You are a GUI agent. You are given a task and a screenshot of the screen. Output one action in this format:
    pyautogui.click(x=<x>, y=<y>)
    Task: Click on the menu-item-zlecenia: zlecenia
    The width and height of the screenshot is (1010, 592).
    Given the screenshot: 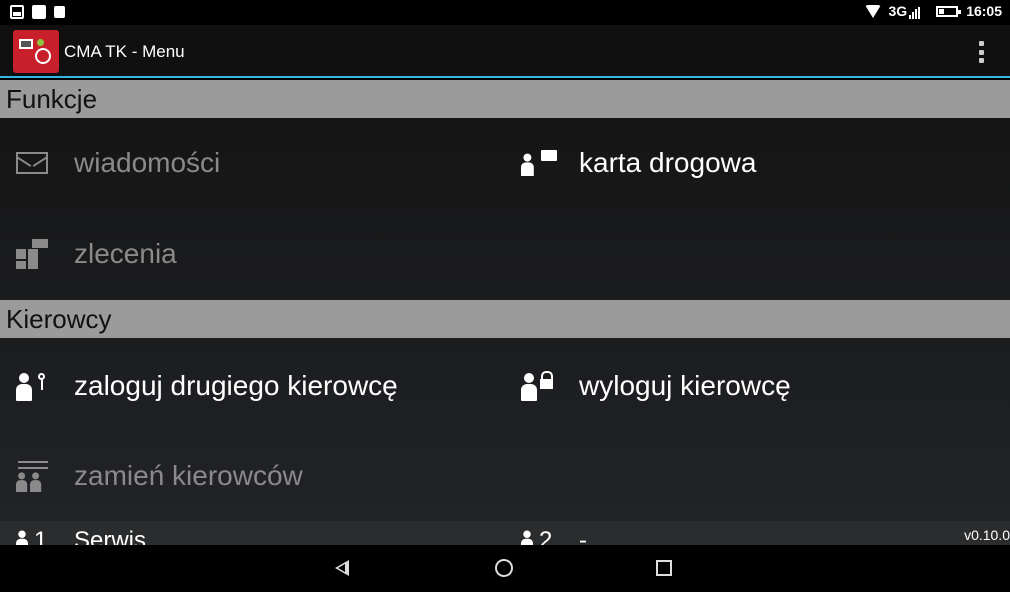 What is the action you would take?
    pyautogui.click(x=252, y=254)
    